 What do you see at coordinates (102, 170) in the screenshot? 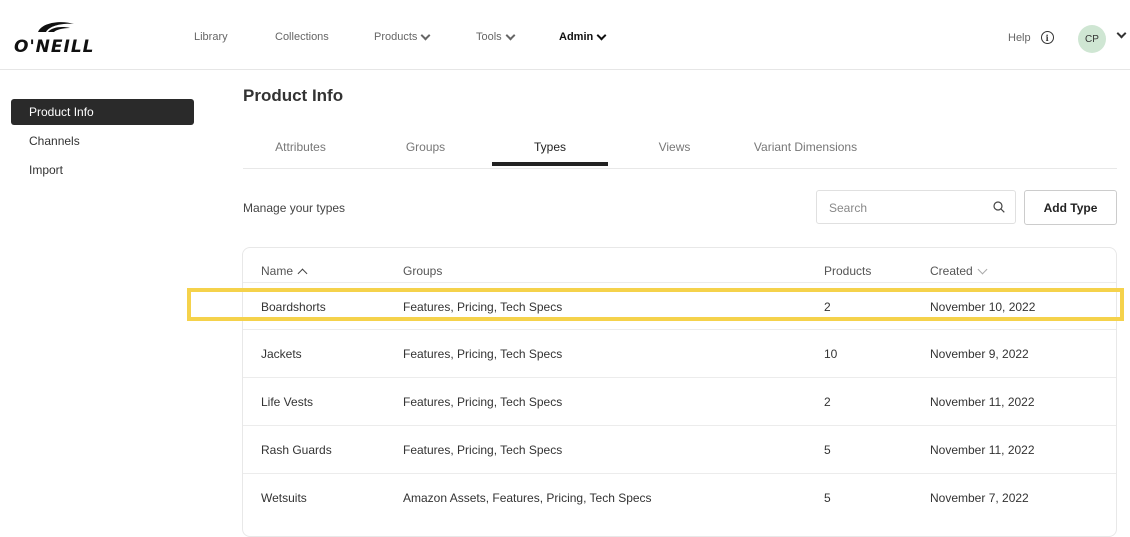
I see `sidebar-item-import: Import` at bounding box center [102, 170].